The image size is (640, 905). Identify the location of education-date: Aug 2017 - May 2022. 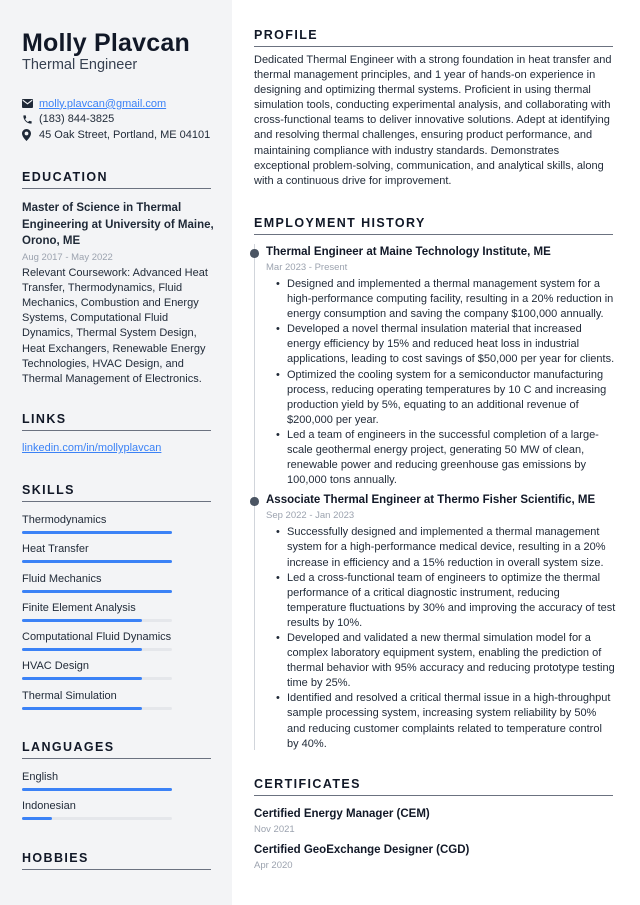
(67, 257).